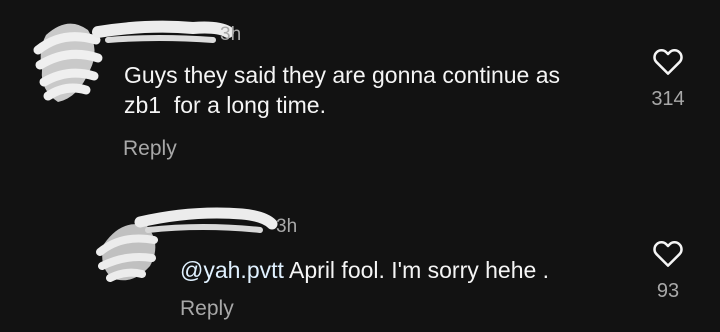 Image resolution: width=720 pixels, height=332 pixels. What do you see at coordinates (668, 78) in the screenshot?
I see `like-group: 314` at bounding box center [668, 78].